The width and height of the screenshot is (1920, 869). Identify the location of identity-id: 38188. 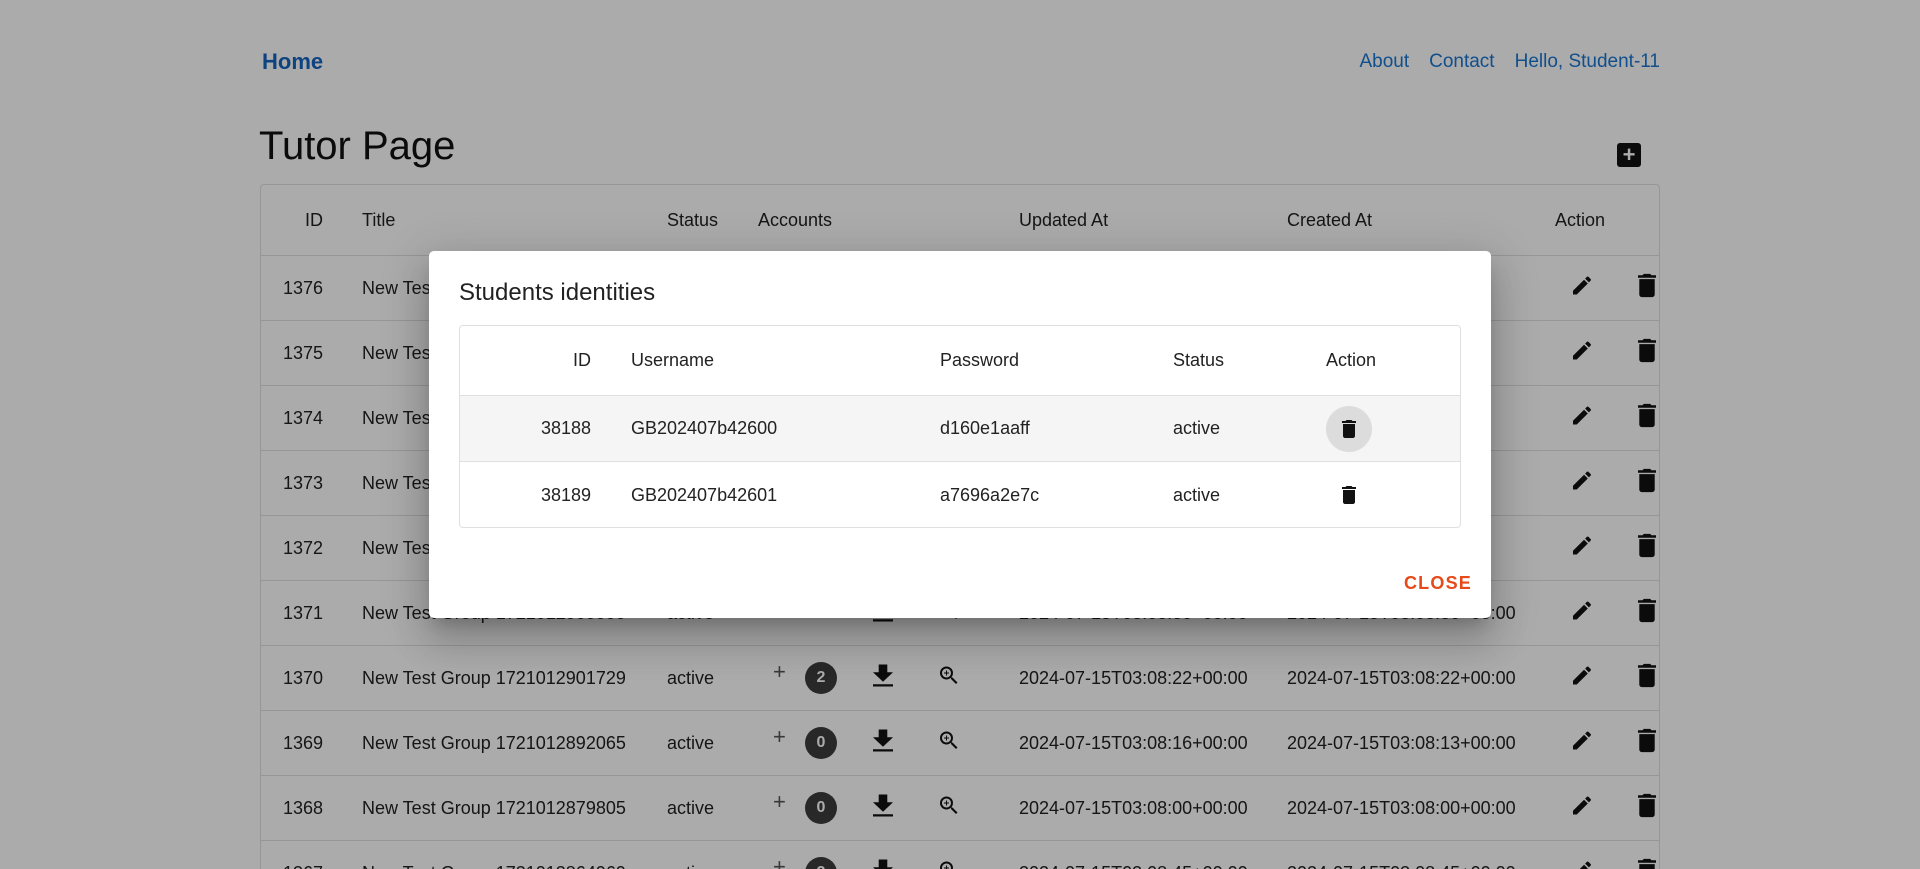
(565, 428).